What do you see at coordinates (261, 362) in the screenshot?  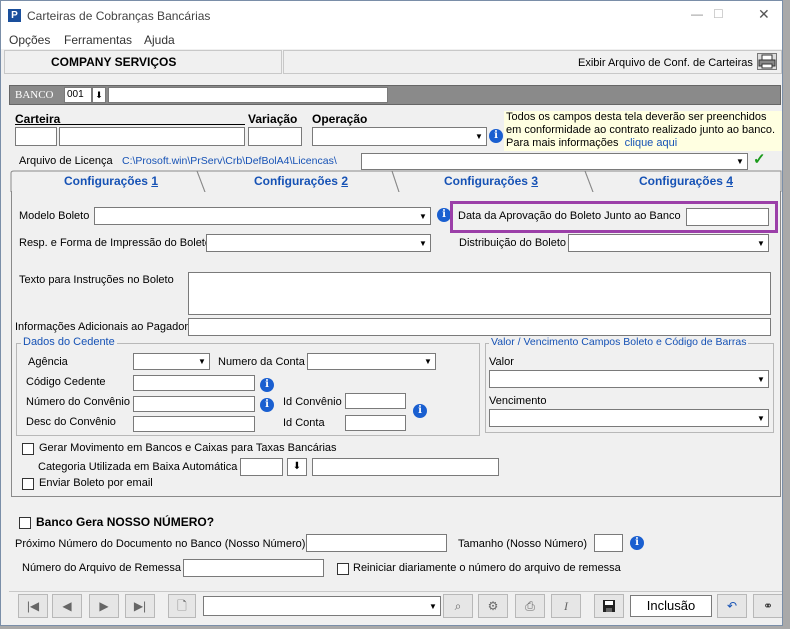 I see `numero-conta-label: Numero da Conta` at bounding box center [261, 362].